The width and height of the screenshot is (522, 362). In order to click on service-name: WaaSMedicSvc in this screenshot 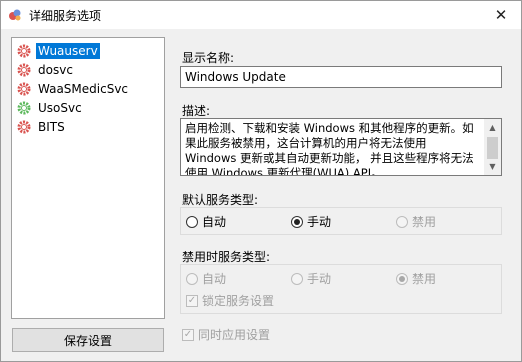, I will do `click(83, 89)`.